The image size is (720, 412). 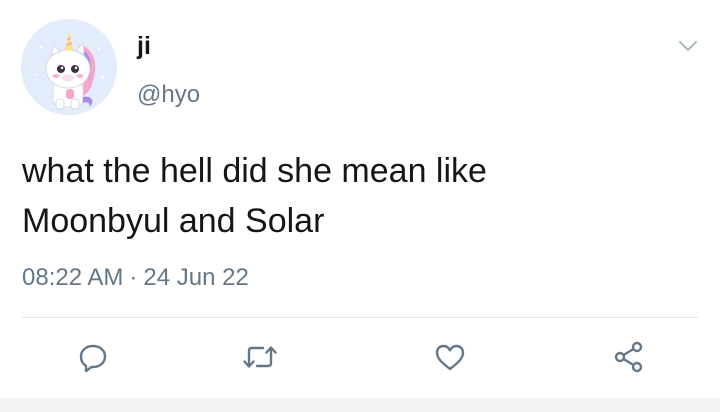 I want to click on chevron-down-icon, so click(x=688, y=46).